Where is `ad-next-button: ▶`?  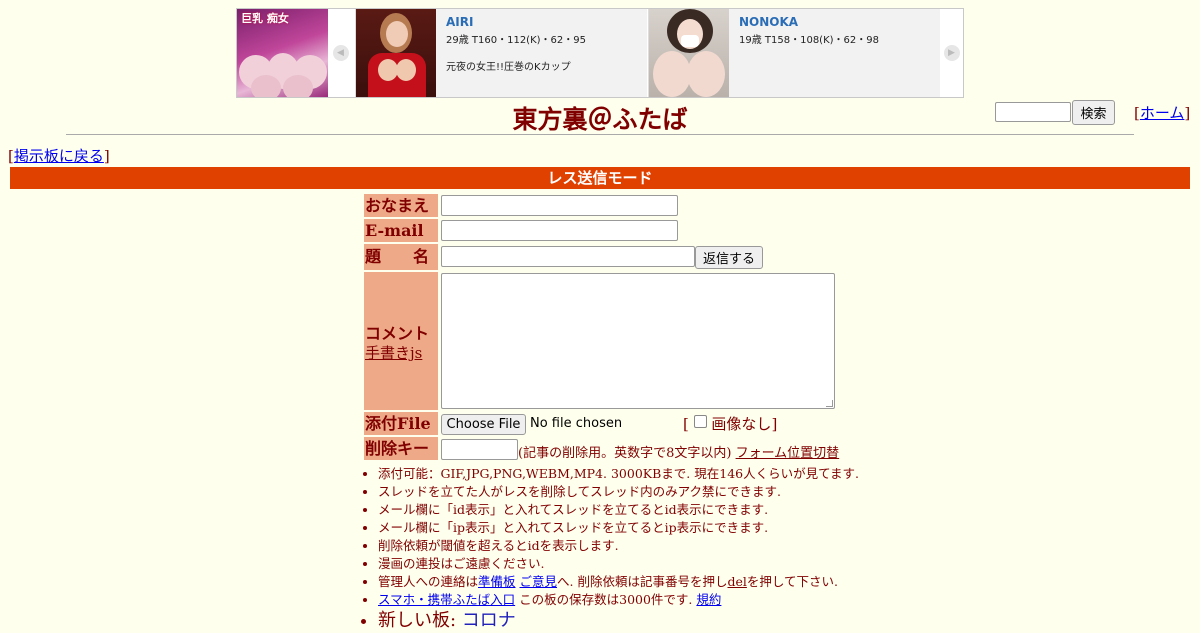 ad-next-button: ▶ is located at coordinates (951, 53).